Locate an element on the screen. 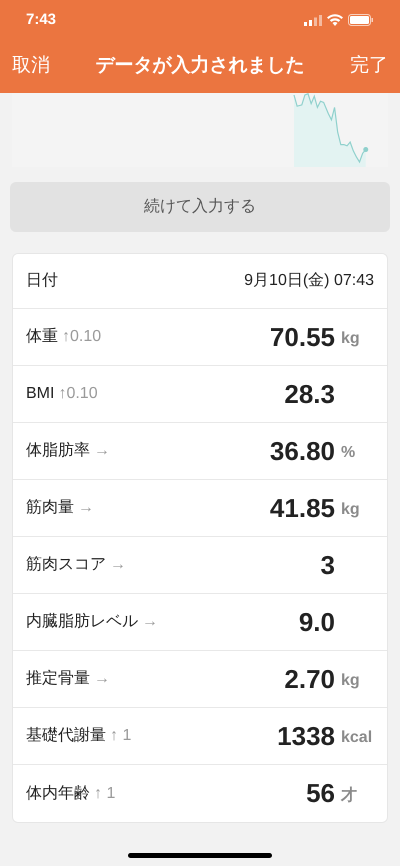 Image resolution: width=400 pixels, height=866 pixels. date-value: 9月10日(金) 07:43 is located at coordinates (309, 281).